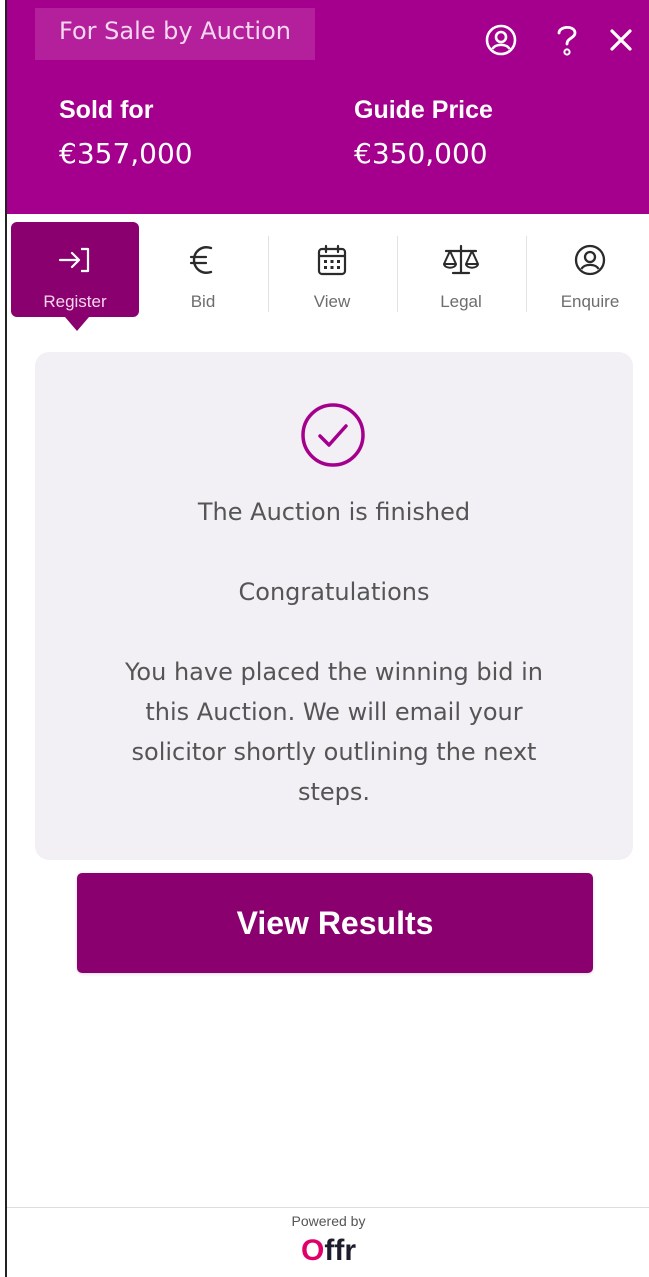  What do you see at coordinates (175, 34) in the screenshot?
I see `sale-type-label: For Sale by Auction` at bounding box center [175, 34].